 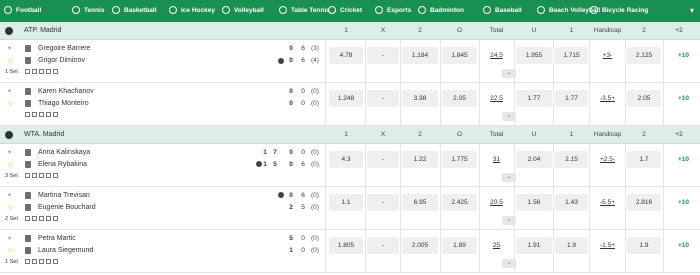 What do you see at coordinates (496, 98) in the screenshot?
I see `odd-total: 22.5` at bounding box center [496, 98].